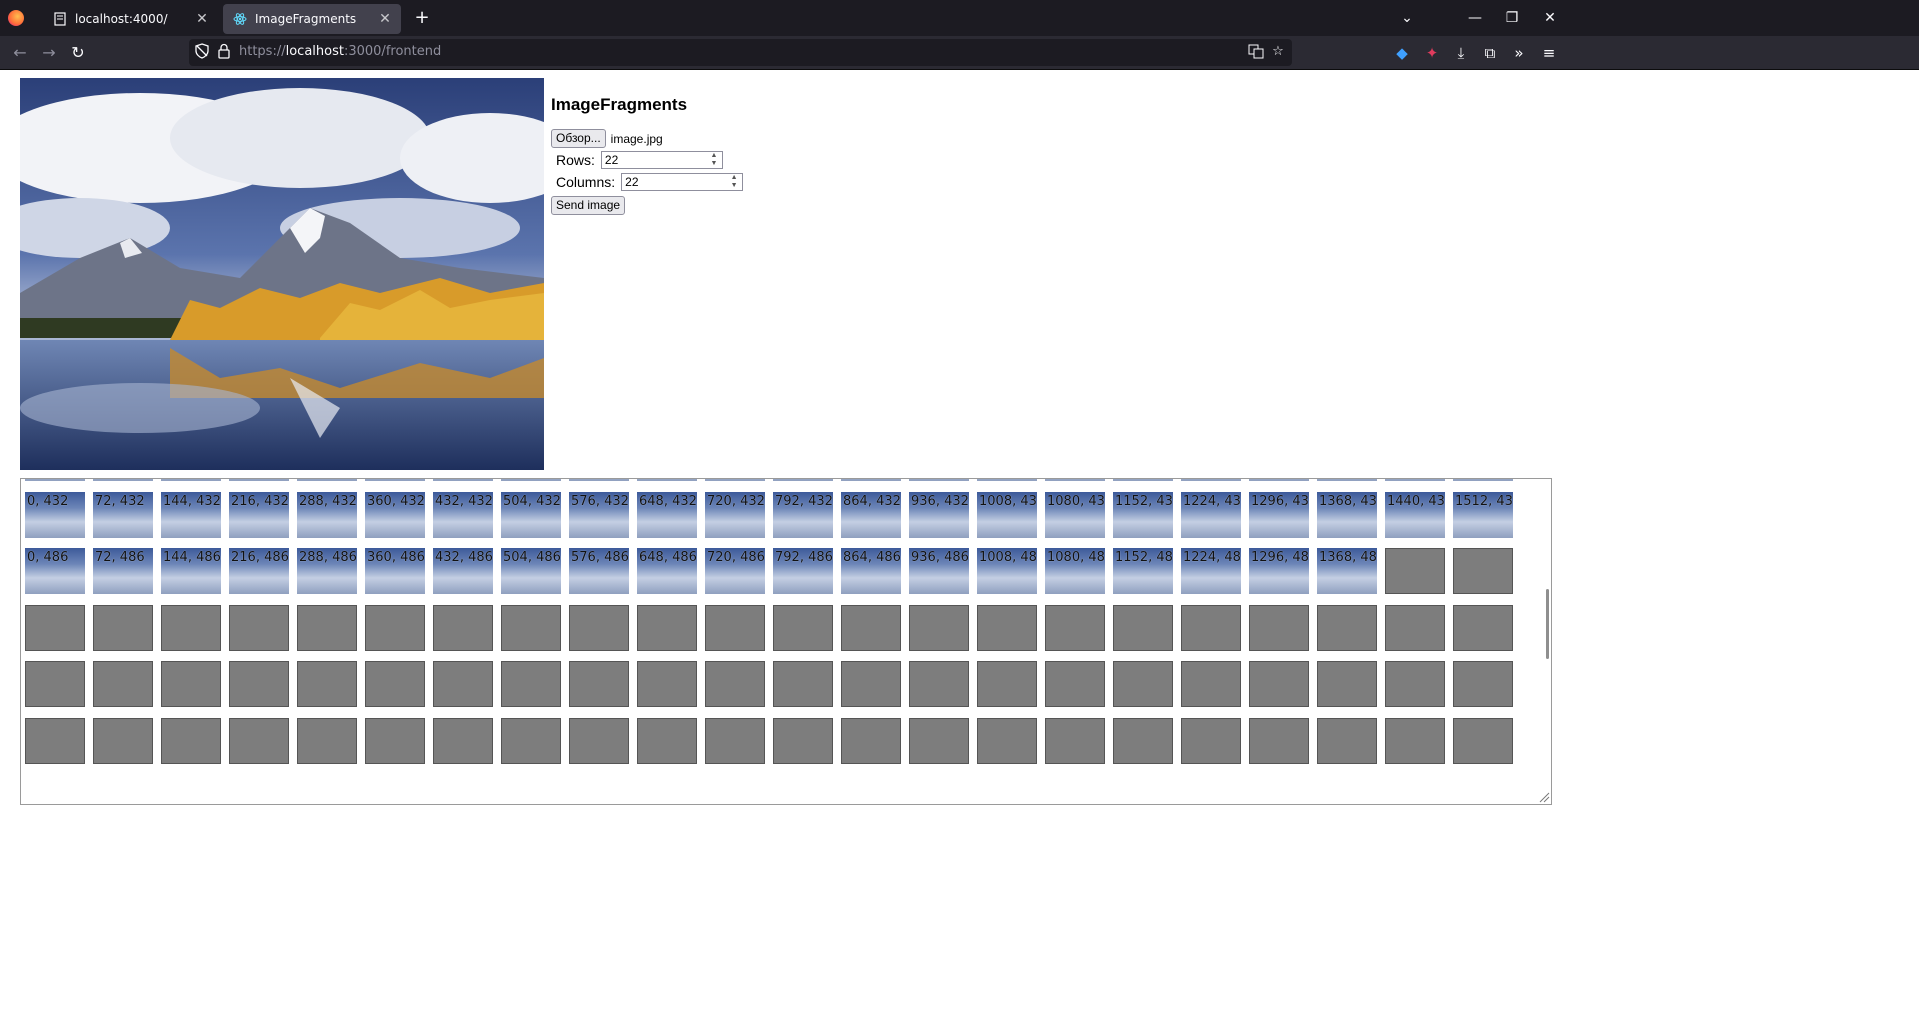 The height and width of the screenshot is (1032, 1919). What do you see at coordinates (202, 52) in the screenshot?
I see `tracking-protection-icon` at bounding box center [202, 52].